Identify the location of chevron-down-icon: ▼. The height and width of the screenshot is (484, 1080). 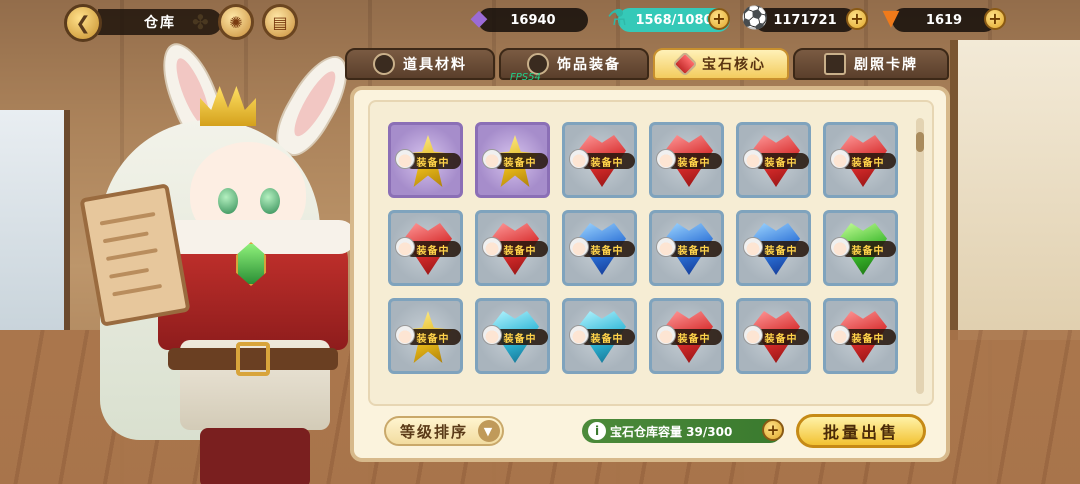
(489, 431).